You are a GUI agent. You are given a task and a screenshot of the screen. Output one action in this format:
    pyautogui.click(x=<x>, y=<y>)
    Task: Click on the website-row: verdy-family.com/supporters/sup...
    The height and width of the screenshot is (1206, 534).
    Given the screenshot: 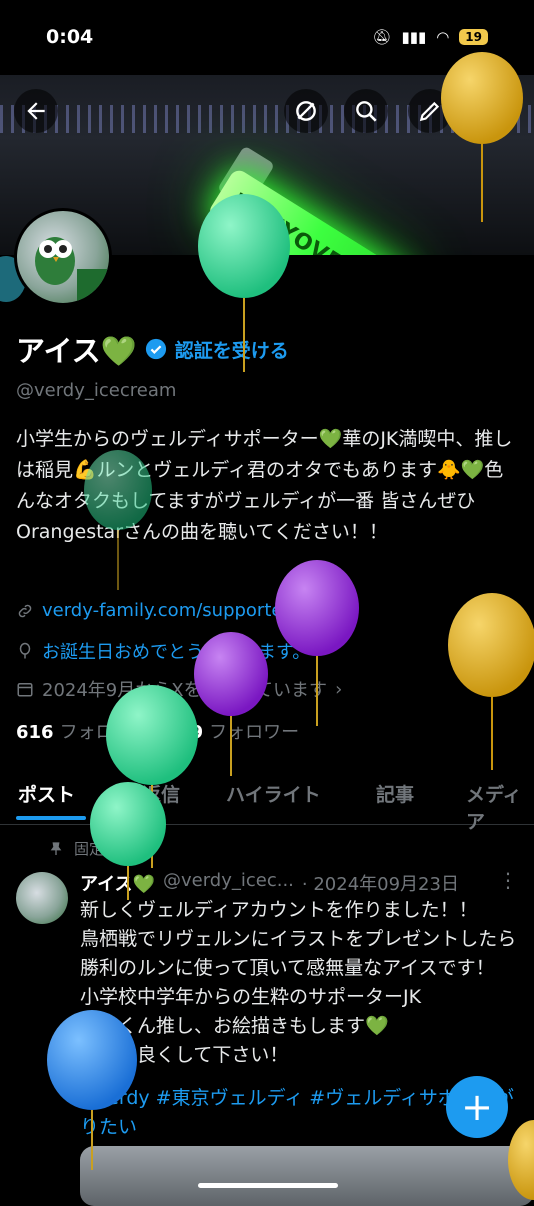 What is the action you would take?
    pyautogui.click(x=185, y=610)
    